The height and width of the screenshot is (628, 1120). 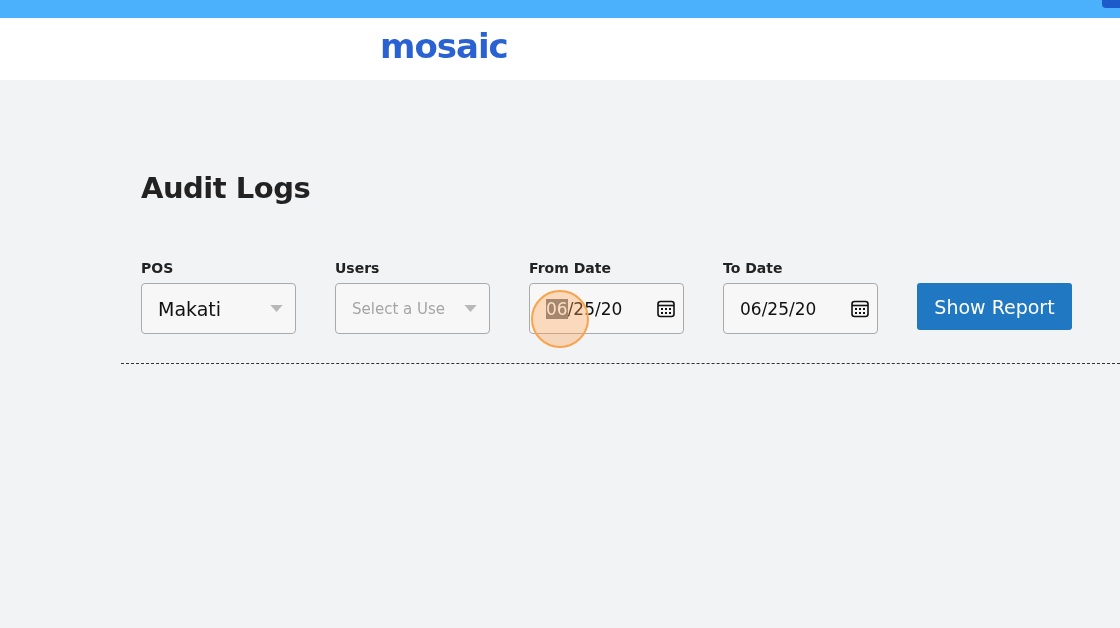 I want to click on logo: mosaic, so click(x=444, y=46).